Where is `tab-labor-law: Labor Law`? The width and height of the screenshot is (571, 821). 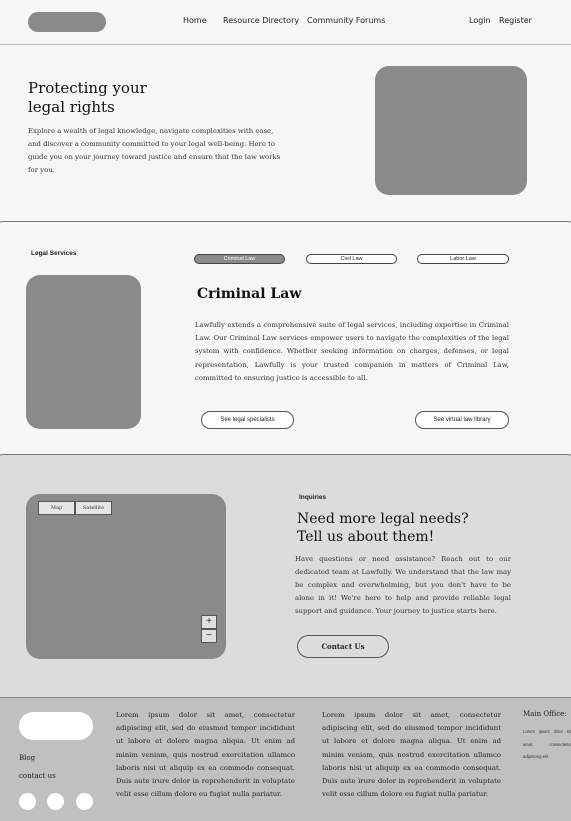
tab-labor-law: Labor Law is located at coordinates (463, 259).